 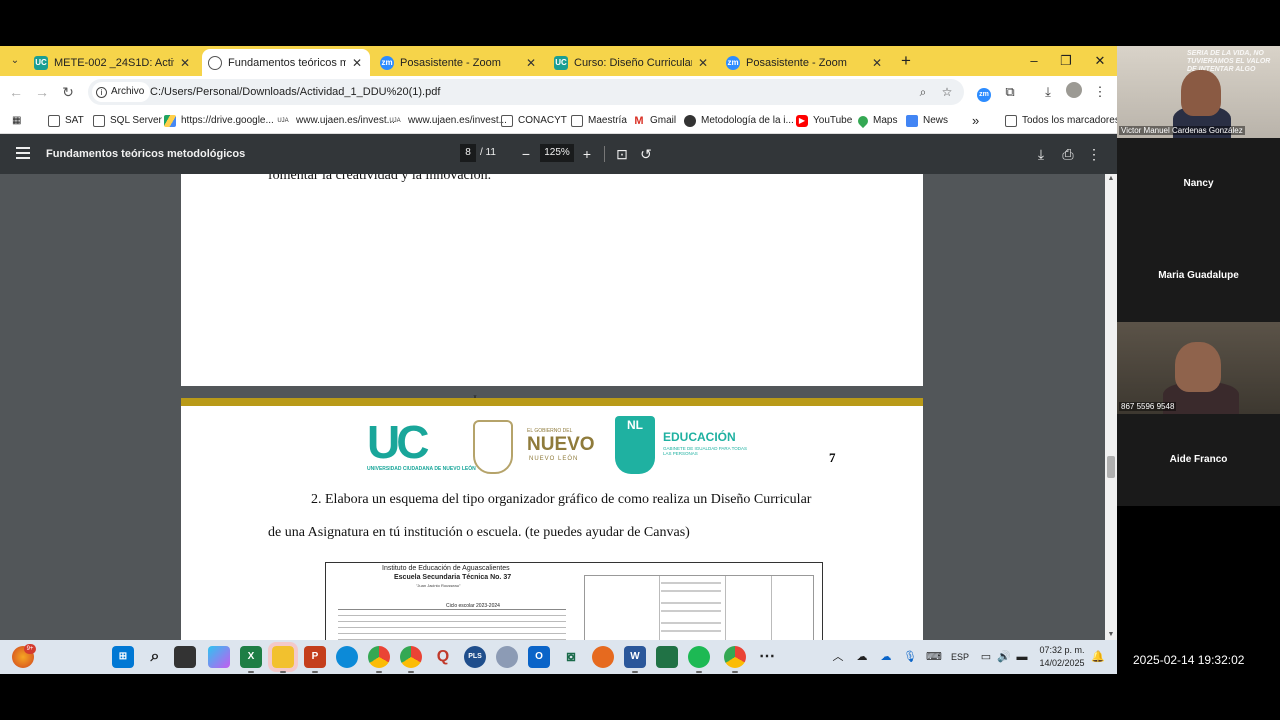 What do you see at coordinates (155, 657) in the screenshot?
I see `search-icon: ⌕` at bounding box center [155, 657].